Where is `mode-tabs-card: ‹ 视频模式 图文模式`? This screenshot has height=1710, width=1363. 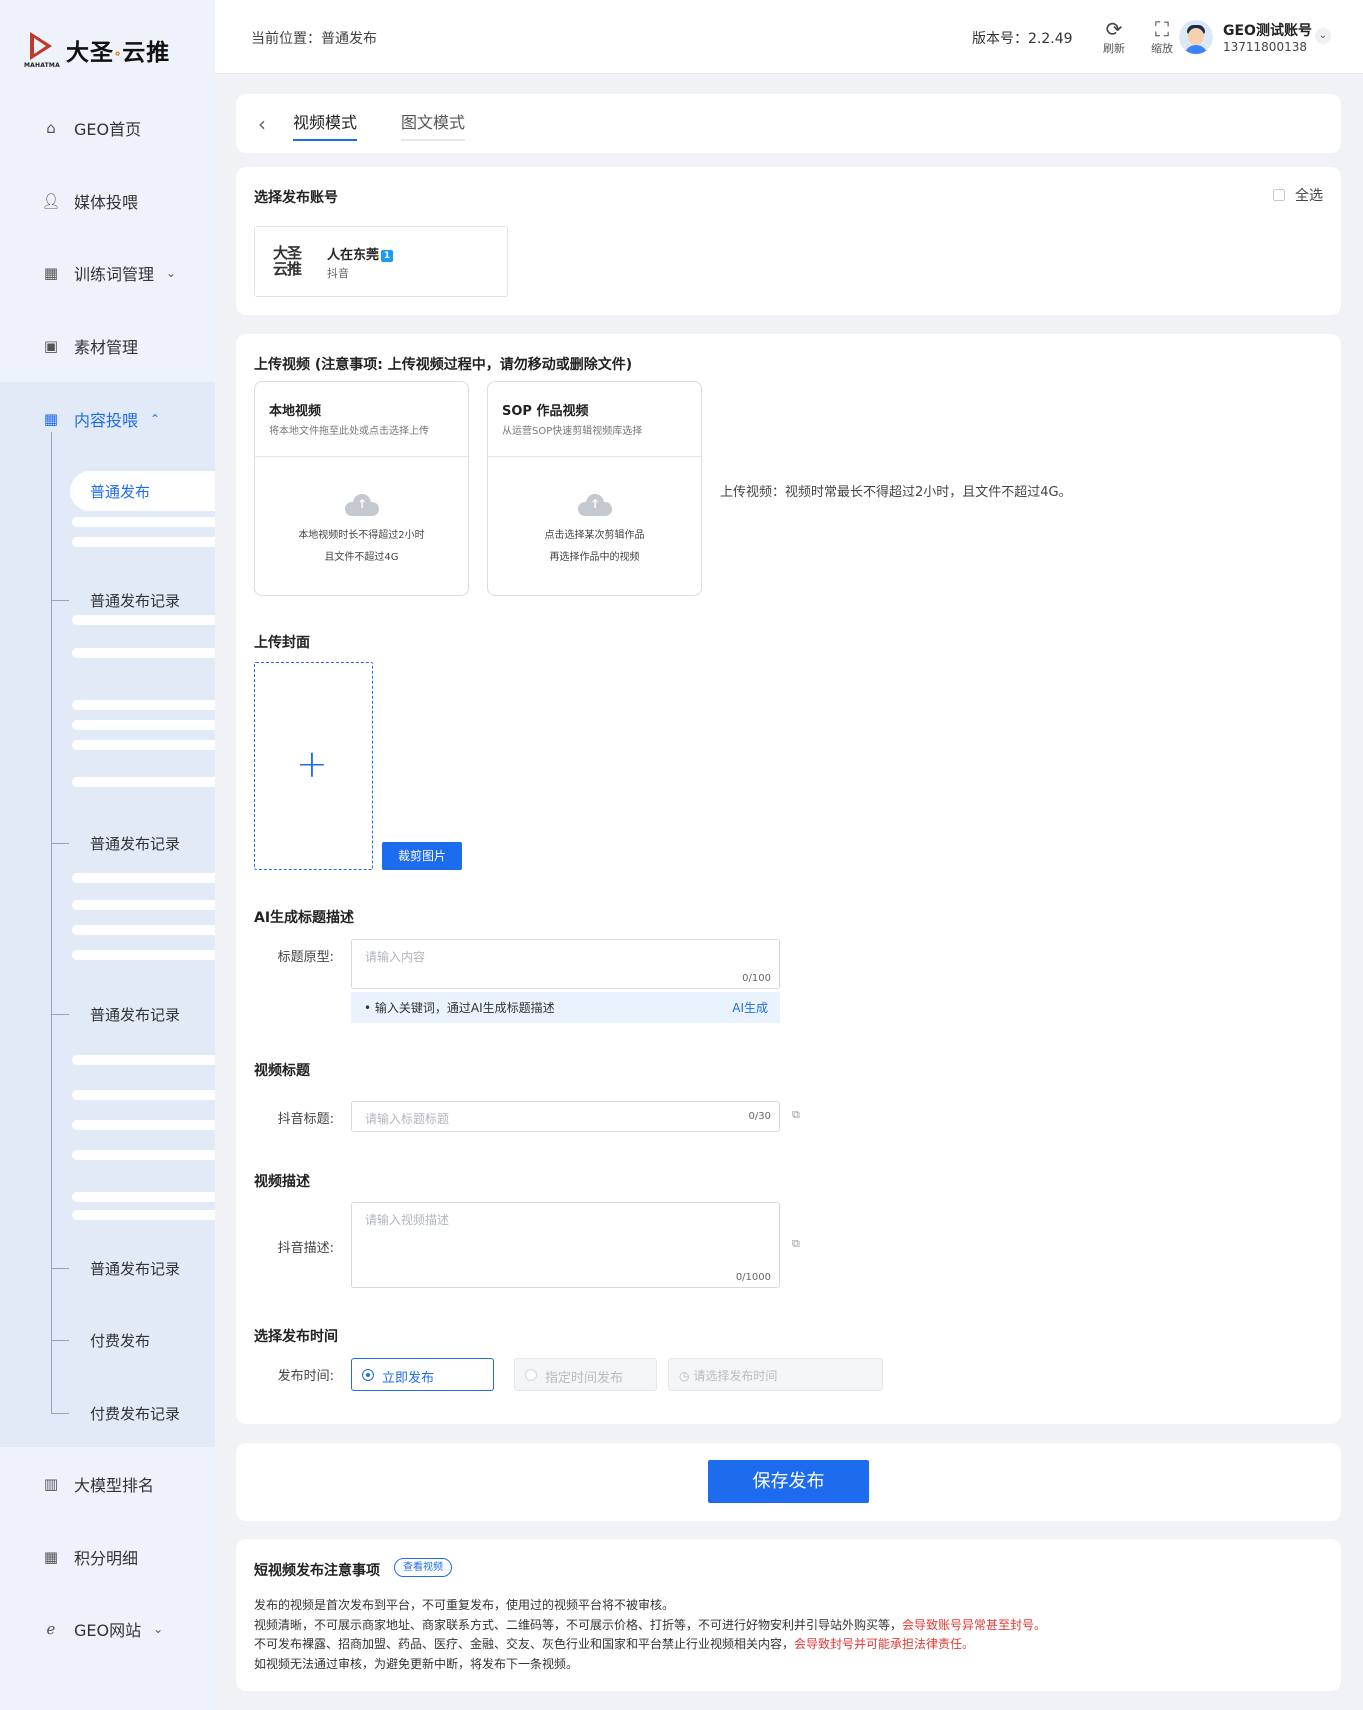
mode-tabs-card: ‹ 视频模式 图文模式 is located at coordinates (788, 123).